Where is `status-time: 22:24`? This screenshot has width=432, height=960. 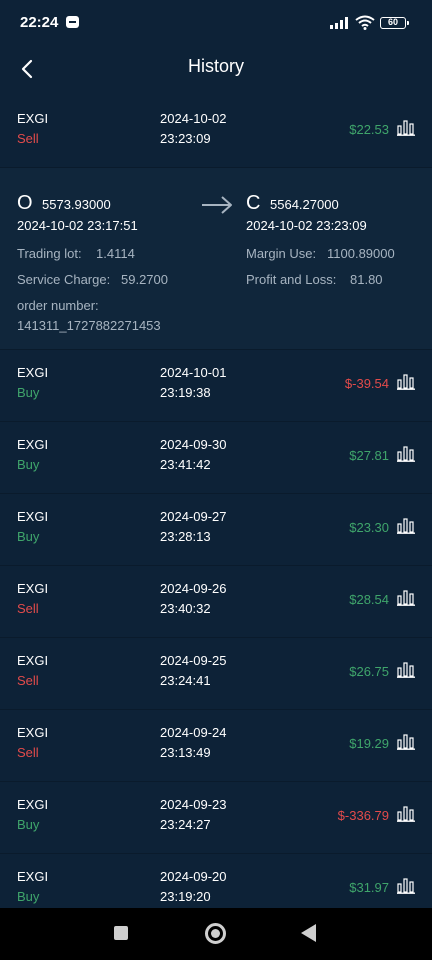
status-time: 22:24 is located at coordinates (39, 22).